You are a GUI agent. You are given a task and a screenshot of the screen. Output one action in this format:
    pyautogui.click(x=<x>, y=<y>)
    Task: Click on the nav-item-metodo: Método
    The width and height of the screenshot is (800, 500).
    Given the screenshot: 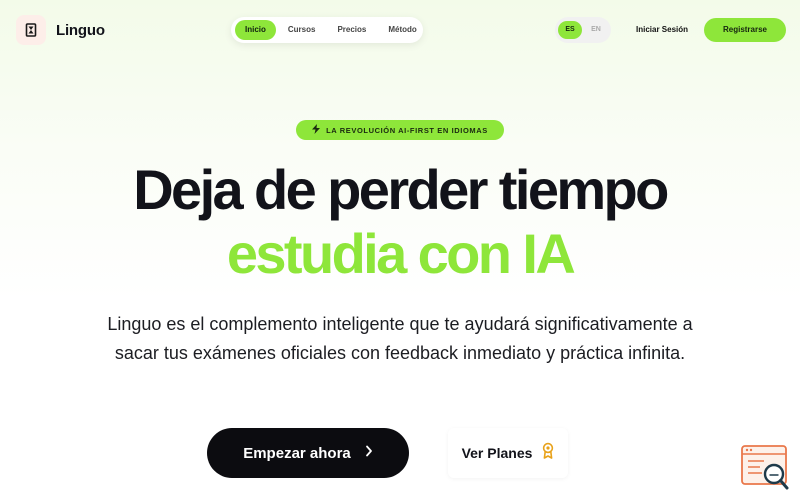 What is the action you would take?
    pyautogui.click(x=402, y=30)
    